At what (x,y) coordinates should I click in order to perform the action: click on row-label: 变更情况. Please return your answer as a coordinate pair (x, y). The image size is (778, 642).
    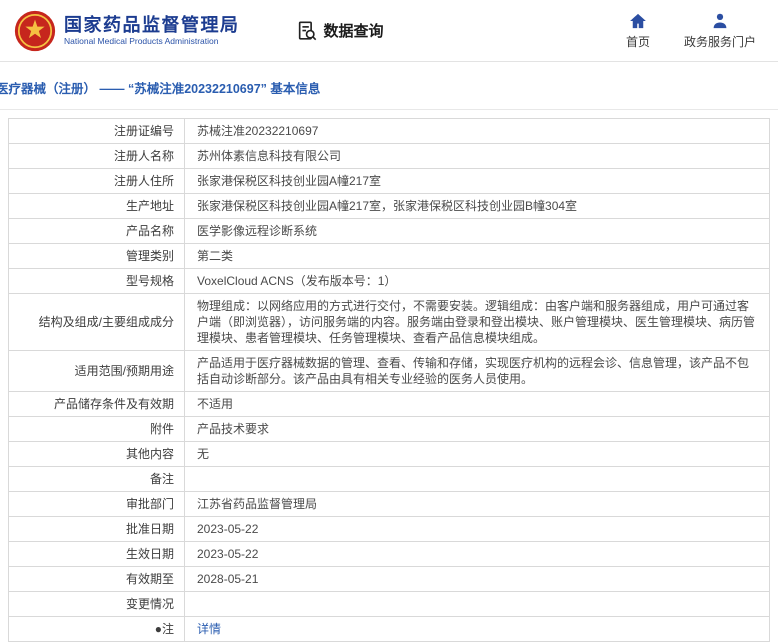
    Looking at the image, I should click on (96, 604).